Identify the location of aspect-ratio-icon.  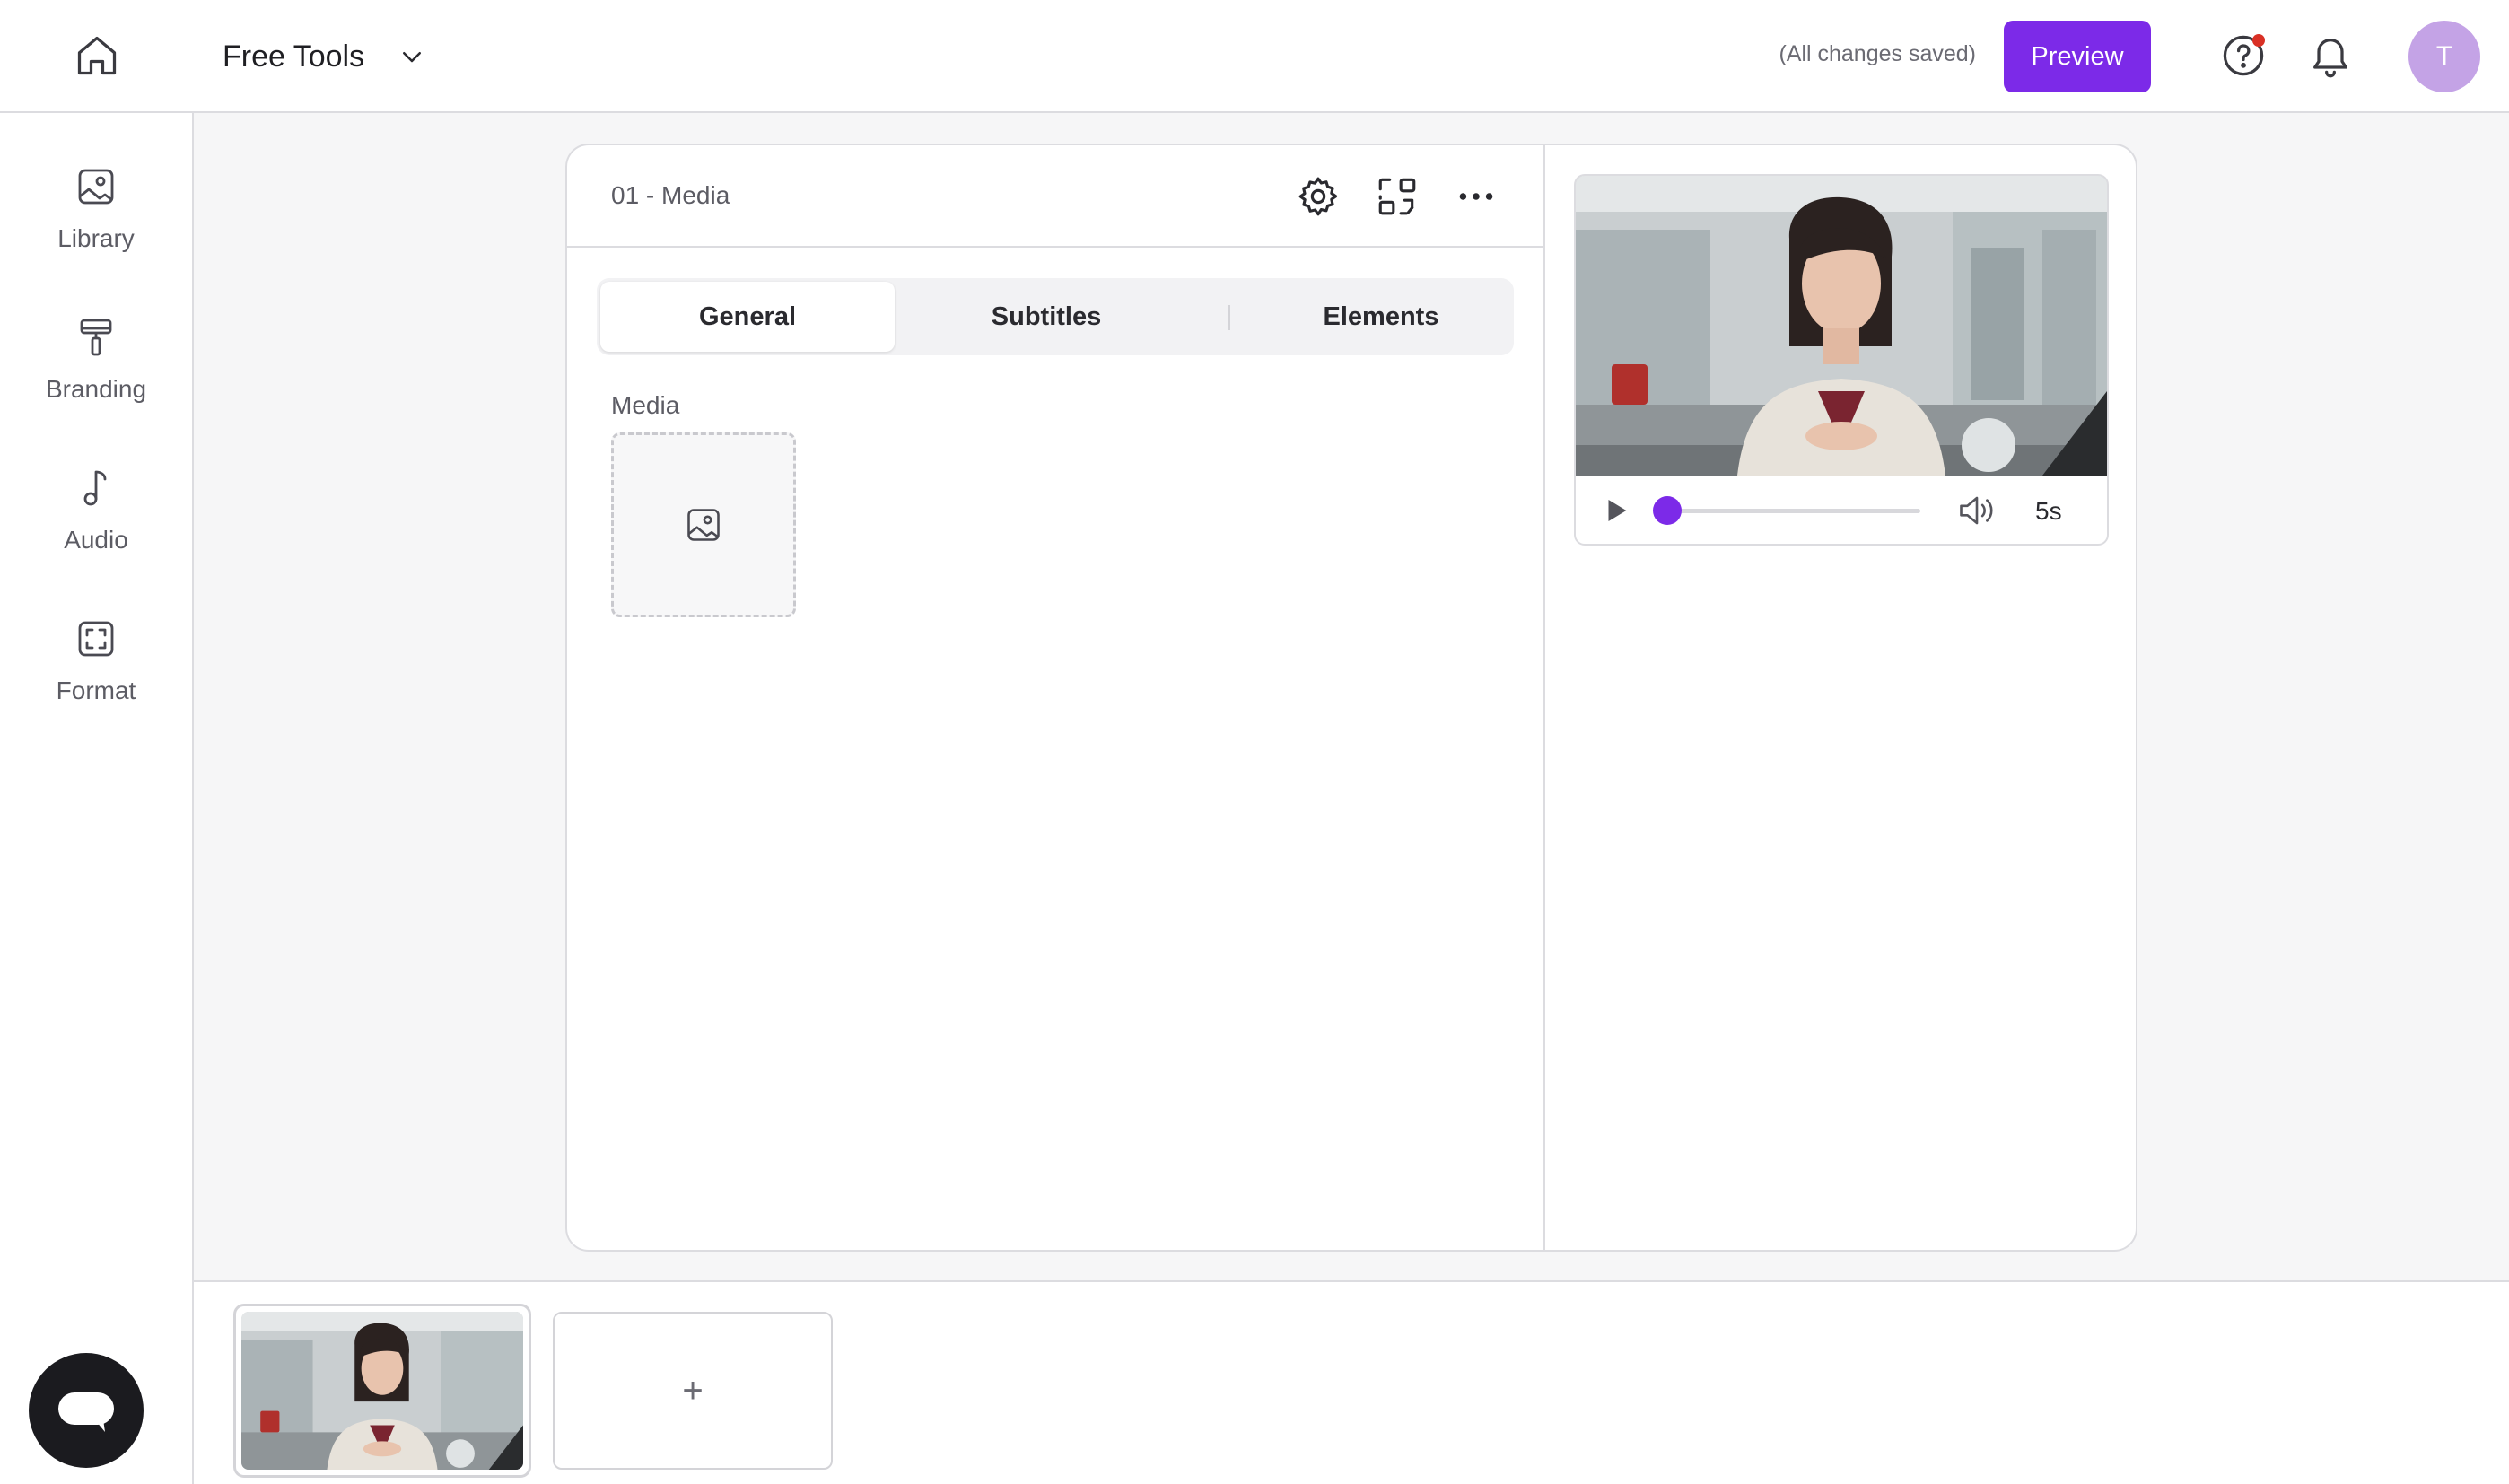
(96, 639).